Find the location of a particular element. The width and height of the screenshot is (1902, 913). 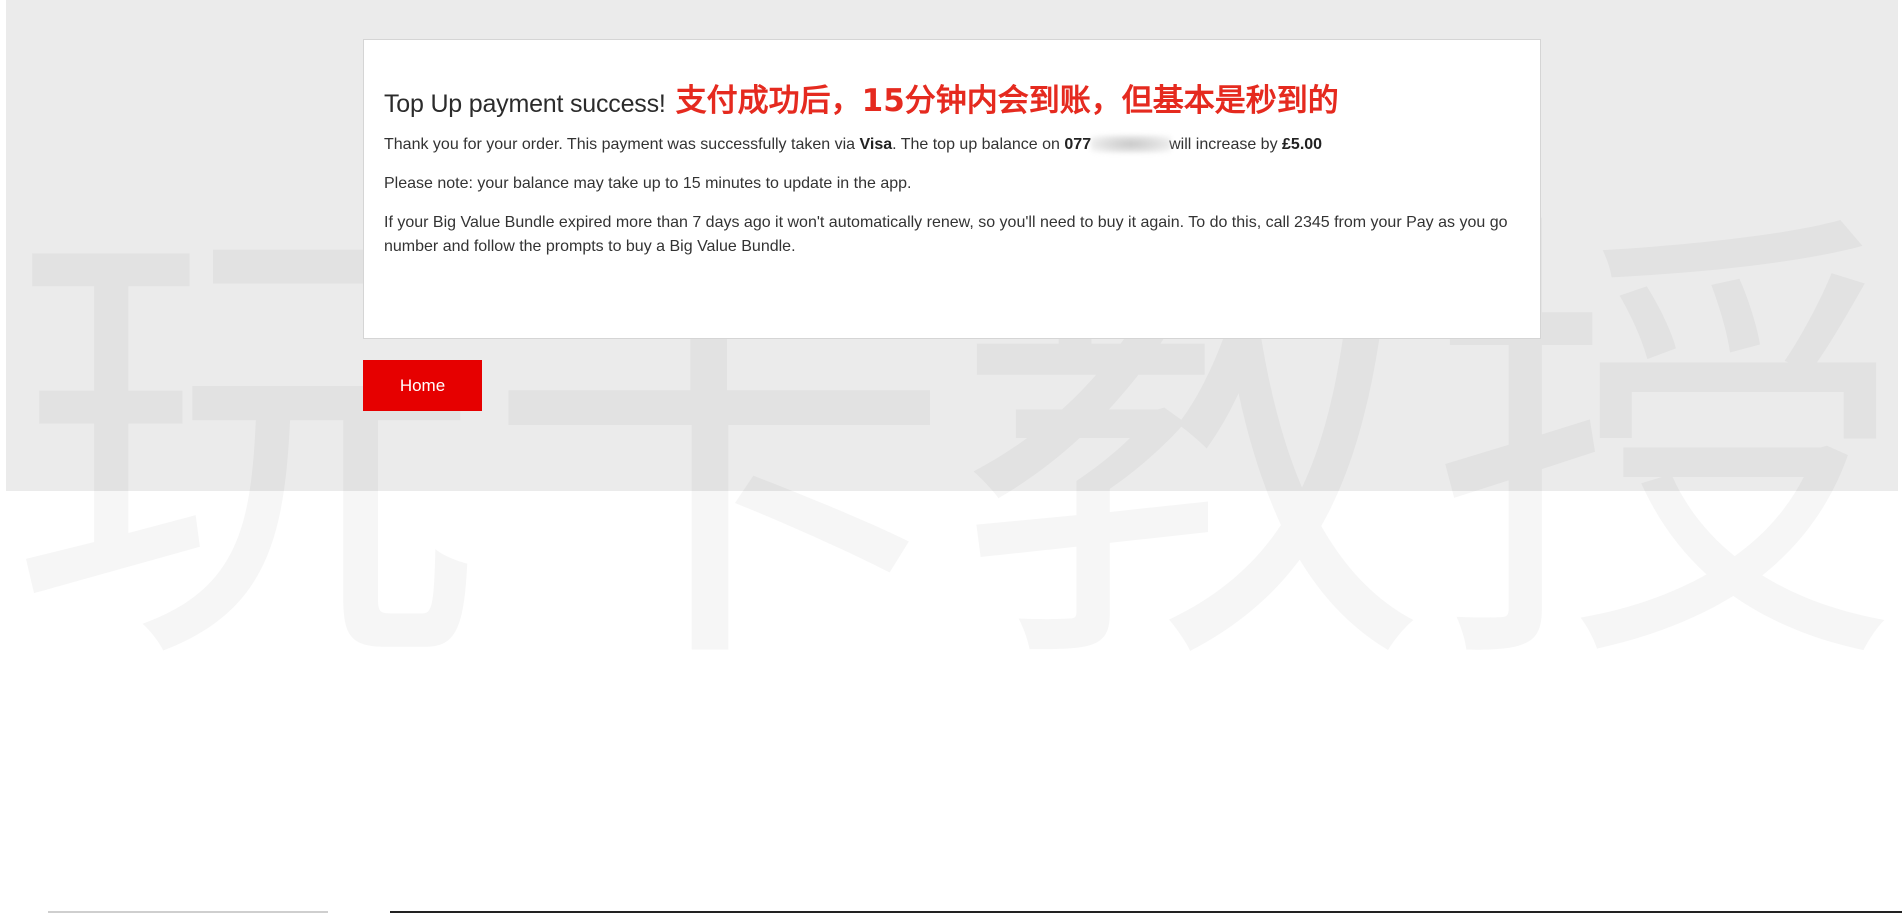

blurred-redaction-icon is located at coordinates (1131, 144).